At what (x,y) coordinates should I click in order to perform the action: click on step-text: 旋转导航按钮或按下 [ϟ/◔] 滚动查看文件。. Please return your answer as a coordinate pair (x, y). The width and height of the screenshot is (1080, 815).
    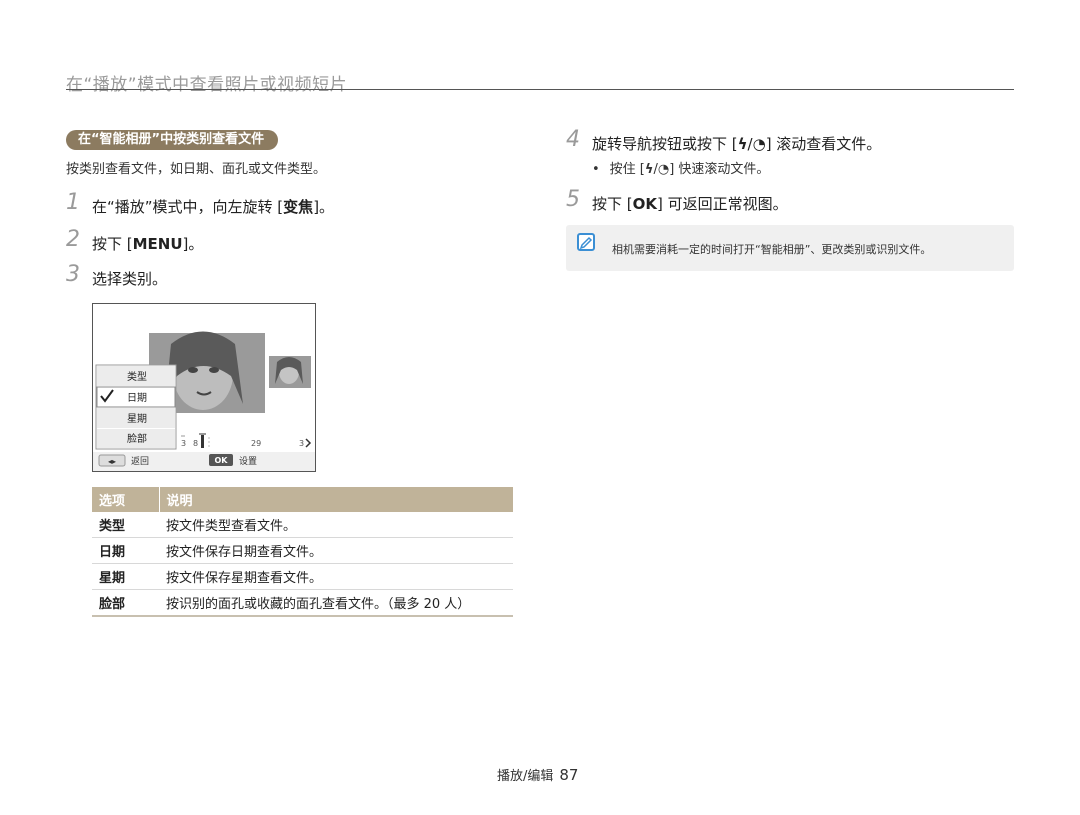
    Looking at the image, I should click on (737, 144).